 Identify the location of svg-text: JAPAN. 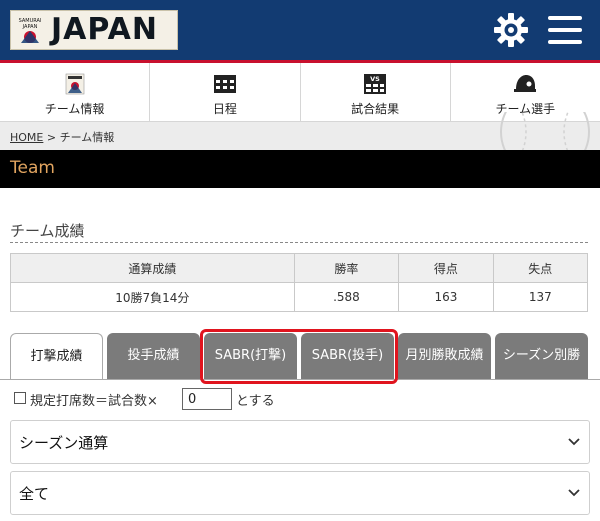
(30, 27).